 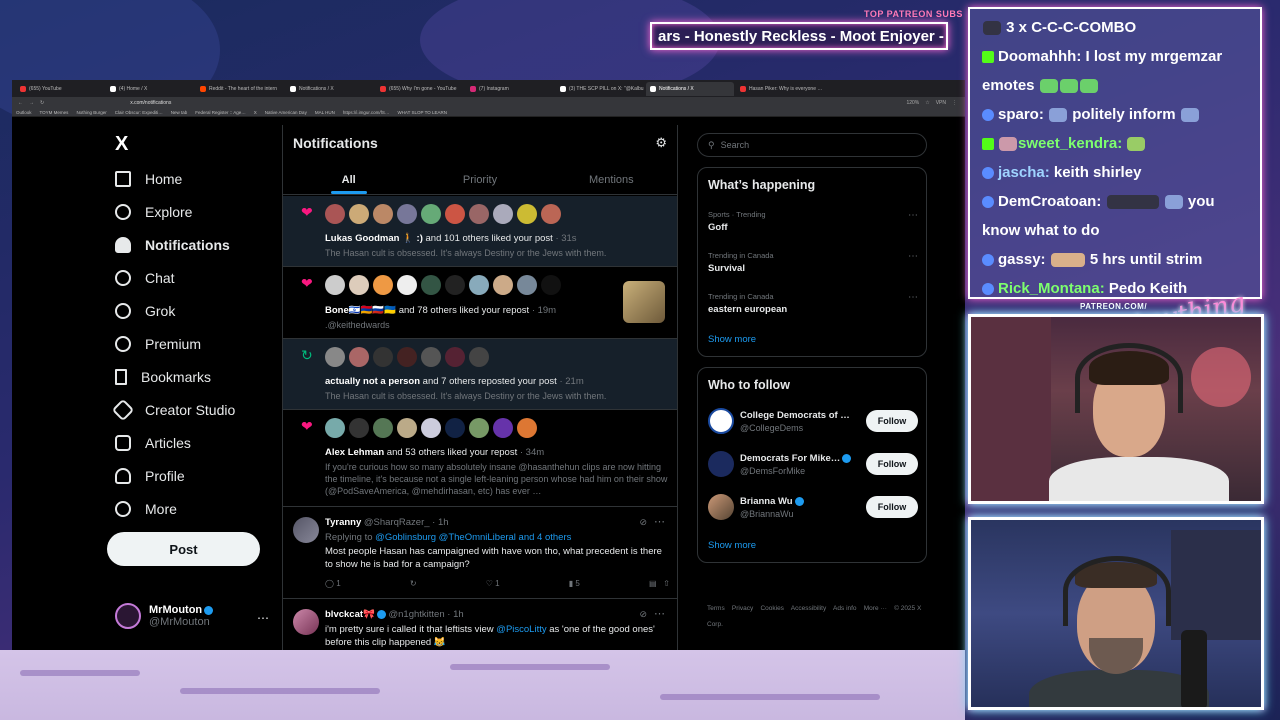 I want to click on follow-suggestion: Brianna Wu @BriannaWu Follow, so click(x=813, y=509).